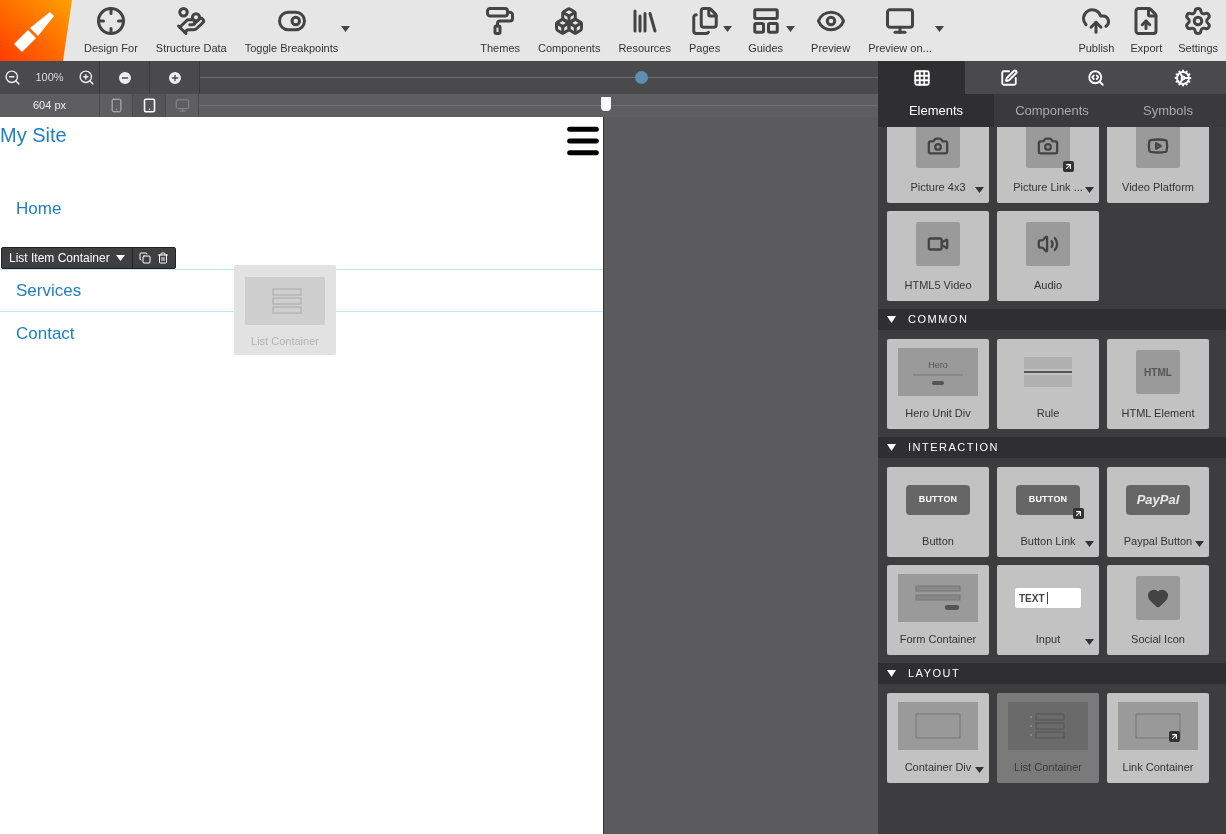 The image size is (1226, 834). What do you see at coordinates (162, 257) in the screenshot?
I see `trash-icon` at bounding box center [162, 257].